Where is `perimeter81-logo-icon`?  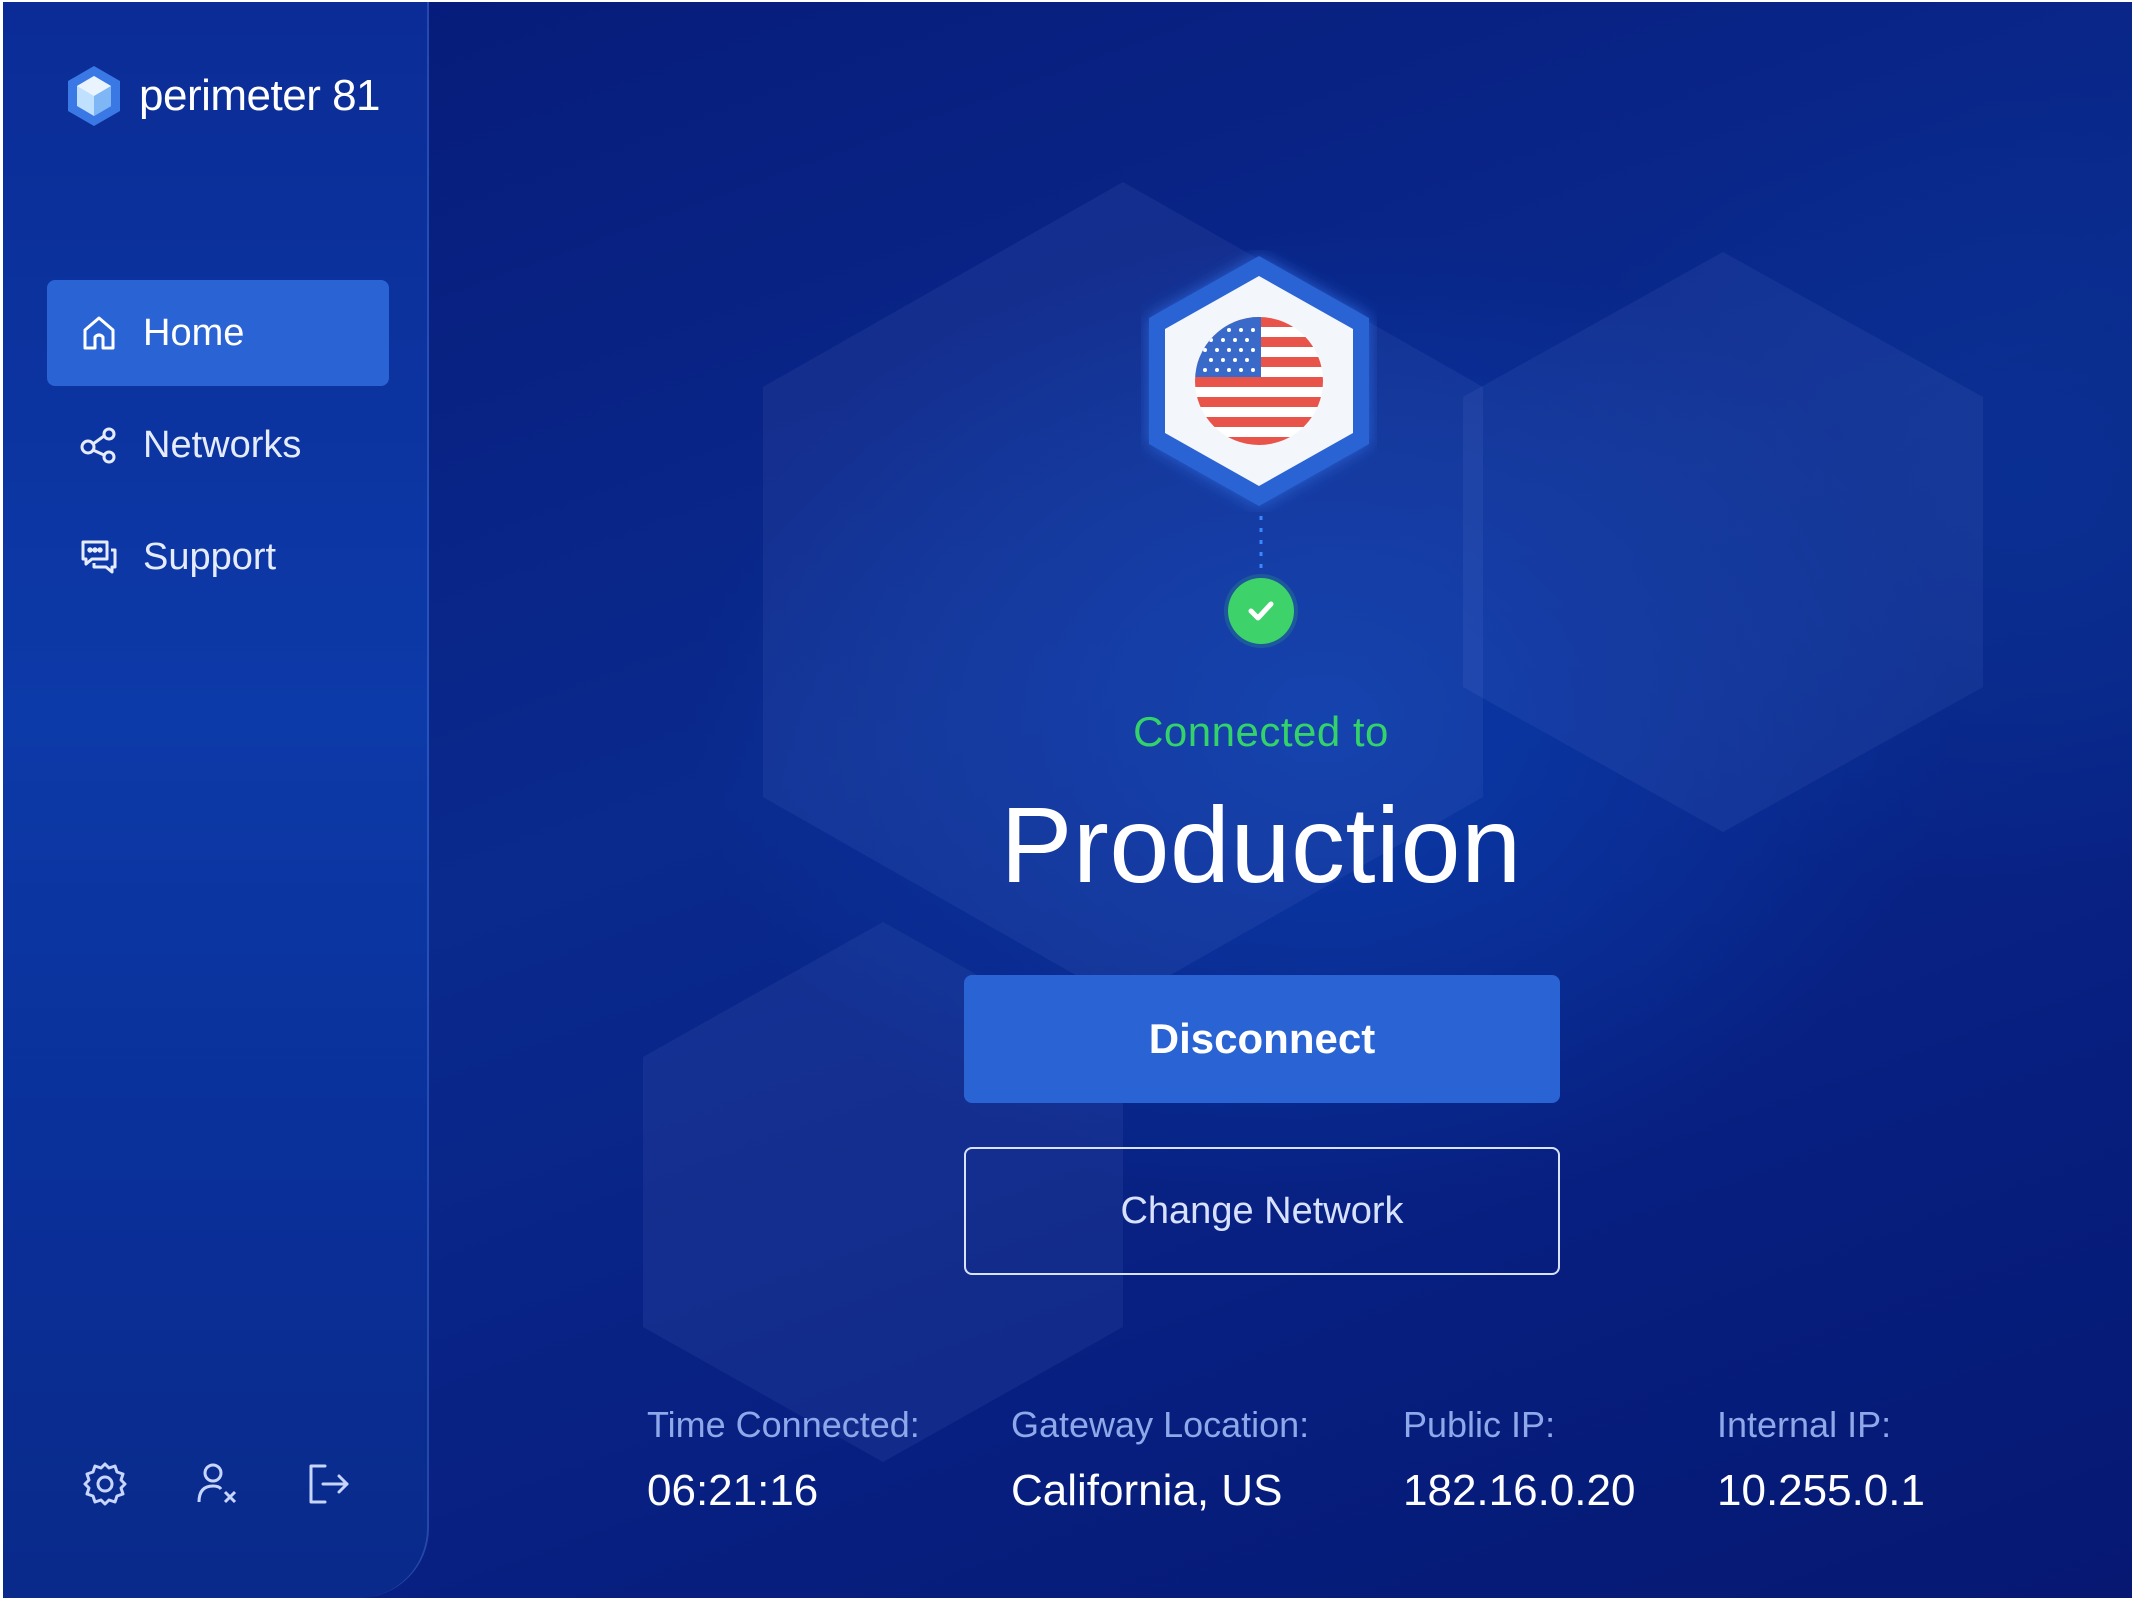
perimeter81-logo-icon is located at coordinates (94, 96).